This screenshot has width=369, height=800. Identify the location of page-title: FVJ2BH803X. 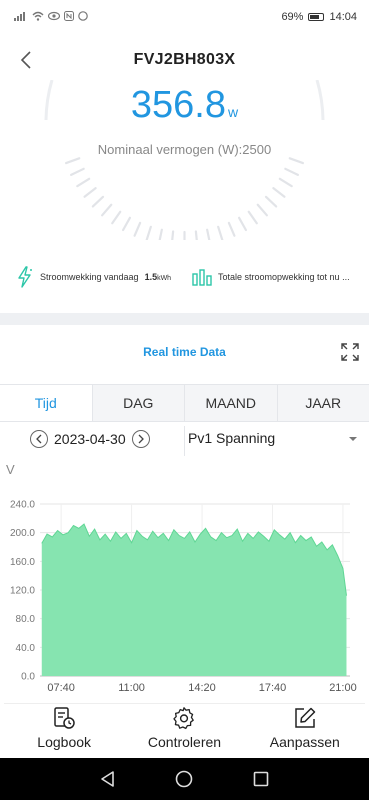
(184, 59).